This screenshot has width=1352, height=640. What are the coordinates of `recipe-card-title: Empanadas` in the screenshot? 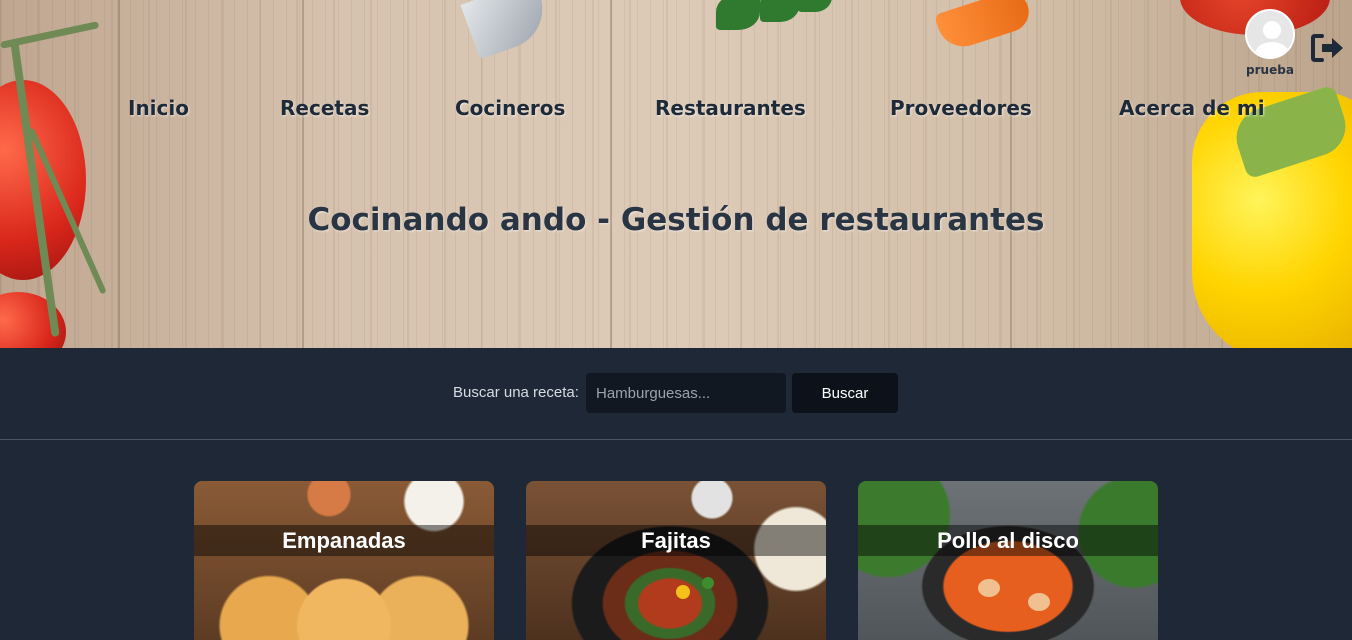 It's located at (344, 540).